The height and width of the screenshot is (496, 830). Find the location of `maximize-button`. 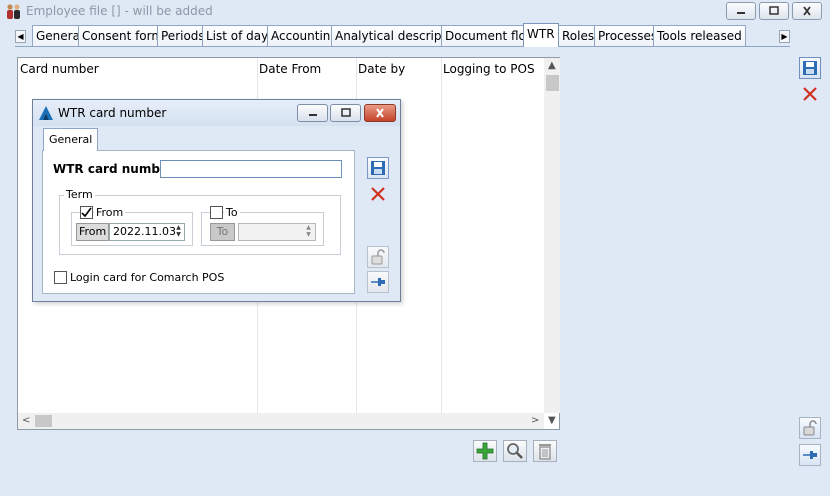

maximize-button is located at coordinates (774, 11).